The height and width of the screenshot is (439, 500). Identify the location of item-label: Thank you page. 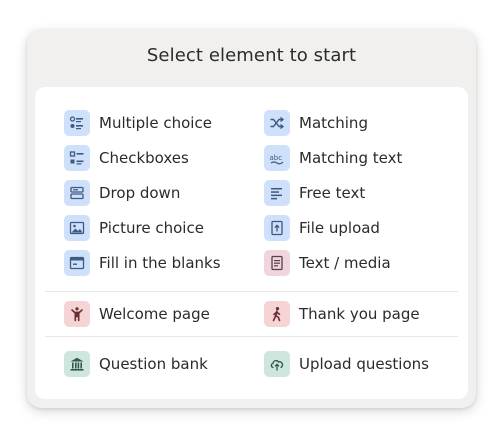
(359, 314).